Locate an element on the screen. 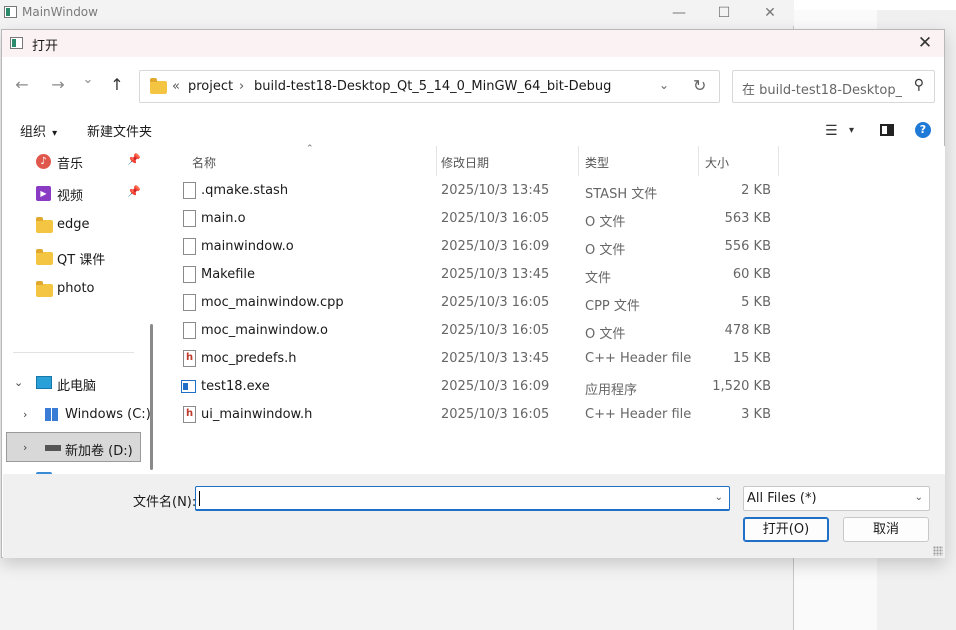 The width and height of the screenshot is (956, 630). sidebar-item-video: ▶ 视频 📌 is located at coordinates (73, 193).